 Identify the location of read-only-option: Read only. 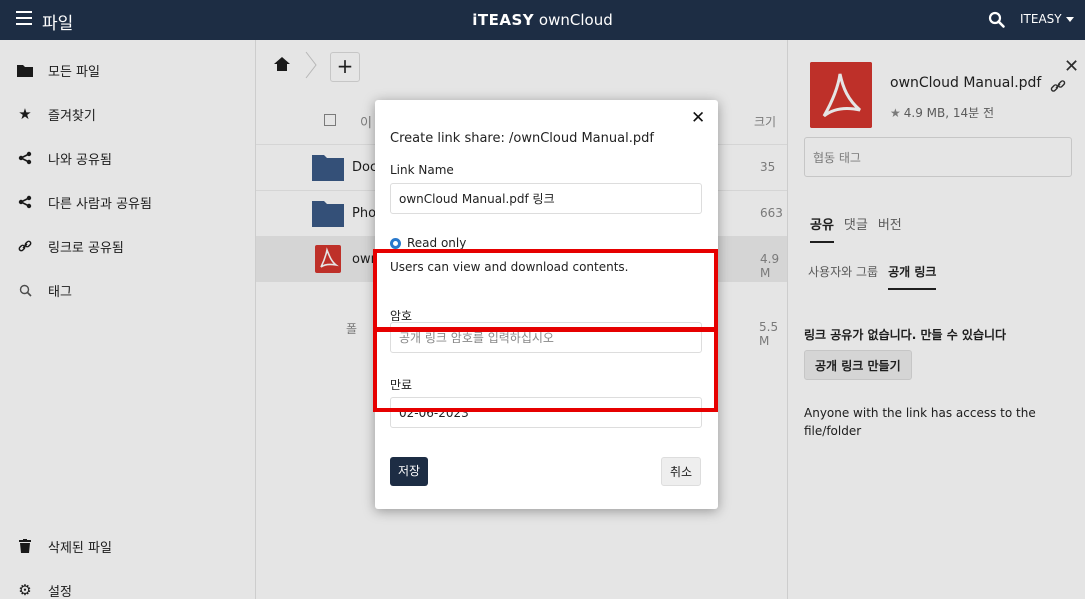
(428, 243).